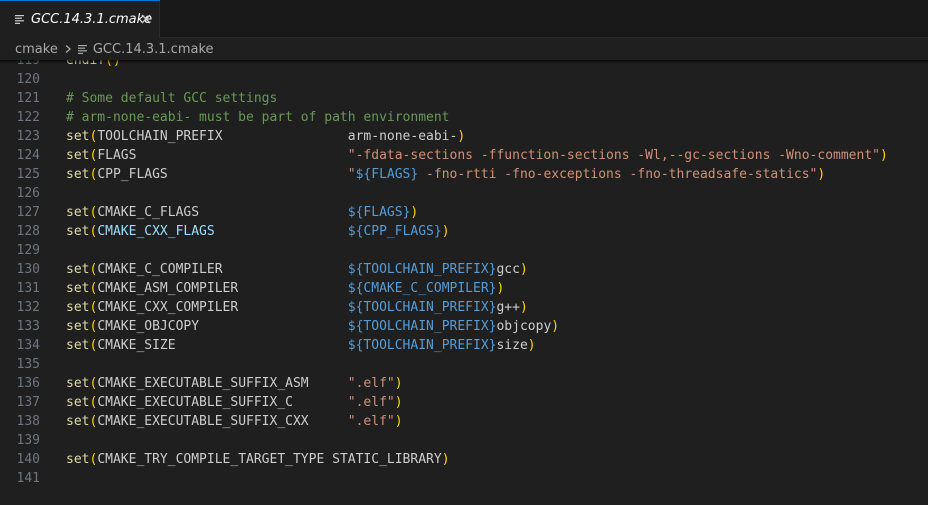  I want to click on code-token-function: endif, so click(86, 64).